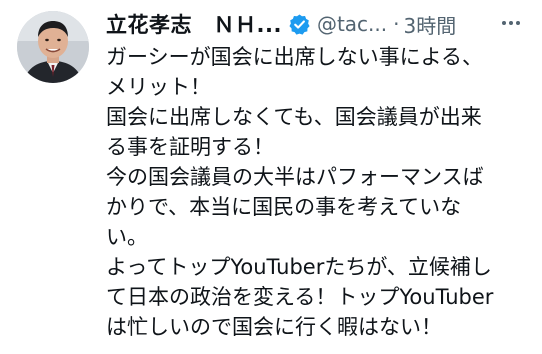 This screenshot has height=354, width=542. Describe the element at coordinates (284, 207) in the screenshot. I see `tweet-text-line: かりで、本当に国民の事を考えていな` at that location.